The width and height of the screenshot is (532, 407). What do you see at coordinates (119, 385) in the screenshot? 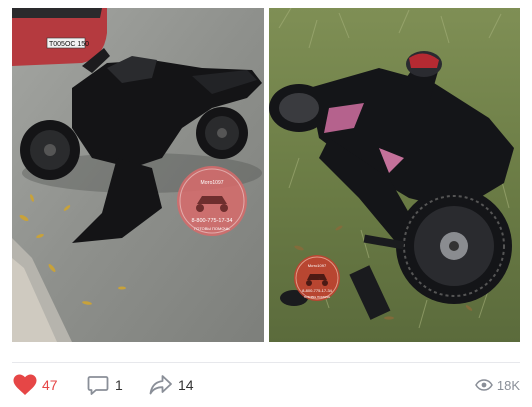
I see `comment-count: 1` at bounding box center [119, 385].